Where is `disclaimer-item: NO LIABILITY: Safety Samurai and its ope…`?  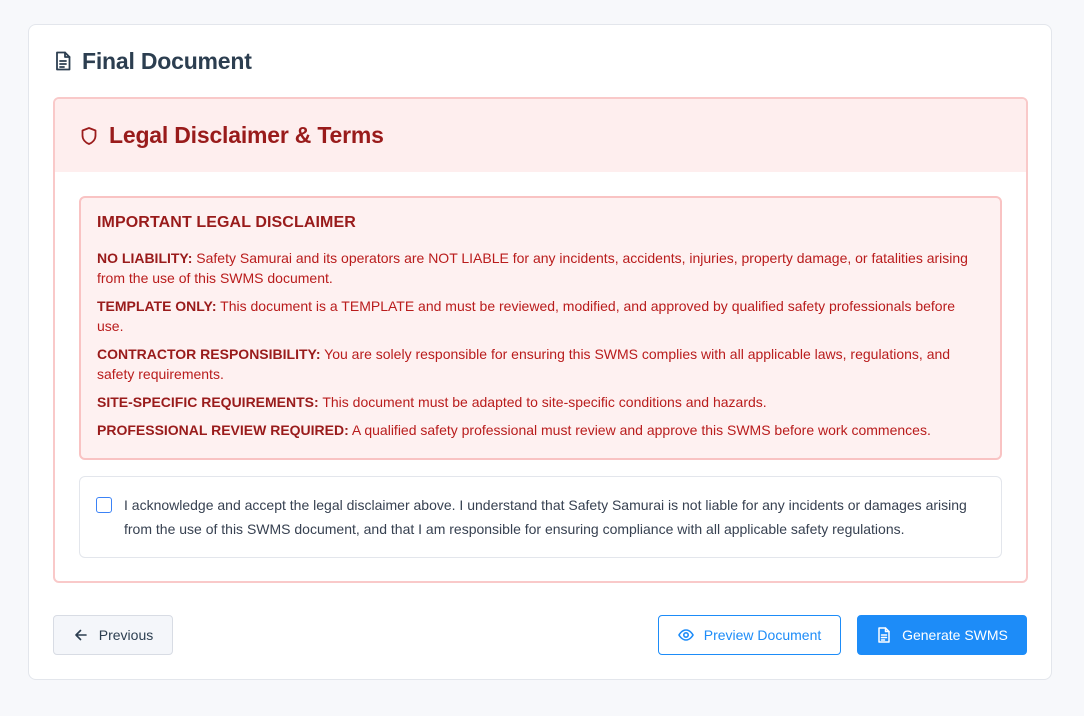 disclaimer-item: NO LIABILITY: Safety Samurai and its ope… is located at coordinates (540, 268).